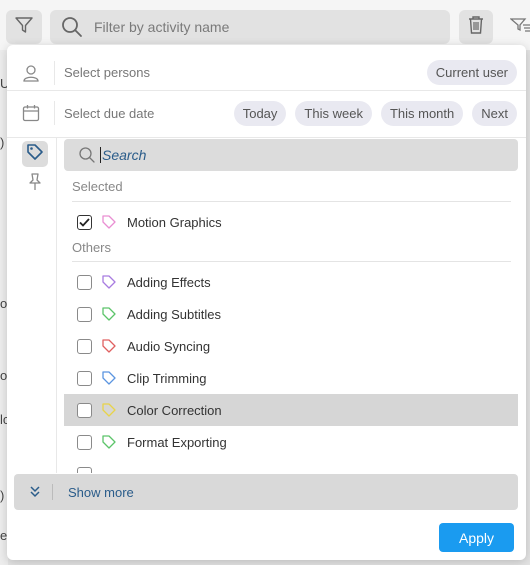  What do you see at coordinates (291, 282) in the screenshot?
I see `tag-item-adding-effects: Adding Effects` at bounding box center [291, 282].